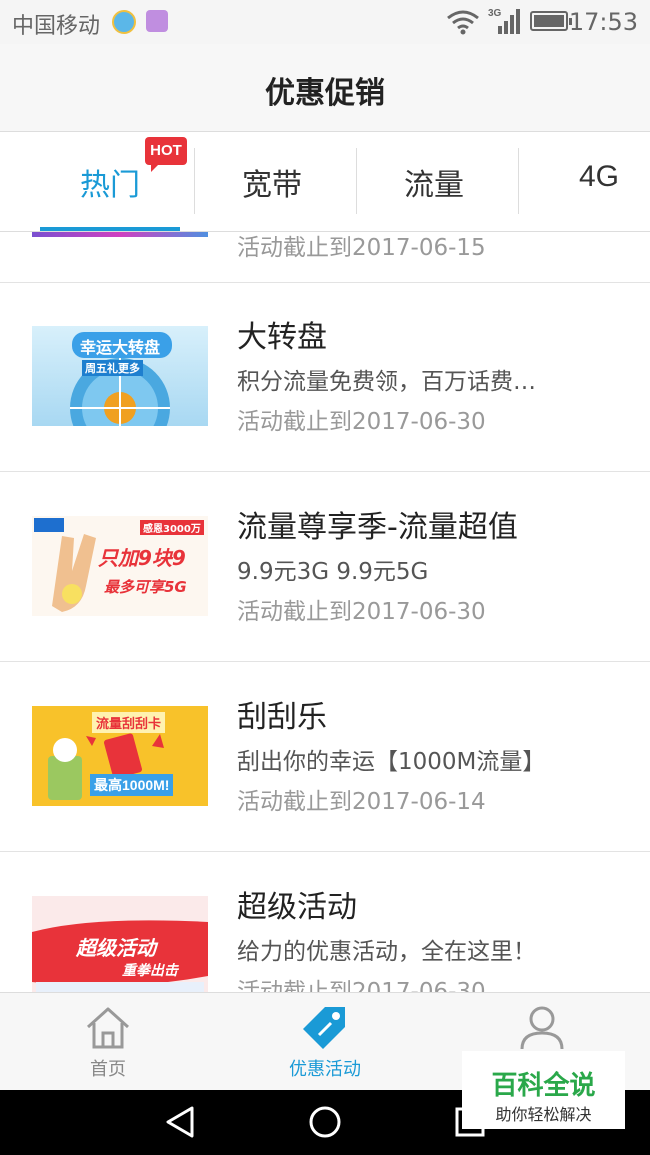 The height and width of the screenshot is (1155, 650). Describe the element at coordinates (599, 176) in the screenshot. I see `tab-label: 4G` at that location.